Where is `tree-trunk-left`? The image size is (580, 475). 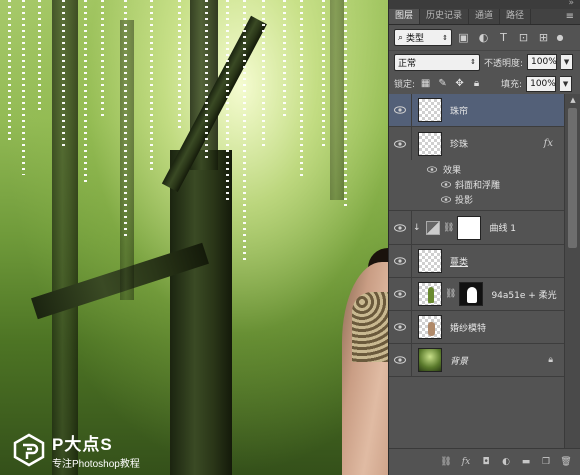 tree-trunk-left is located at coordinates (65, 237).